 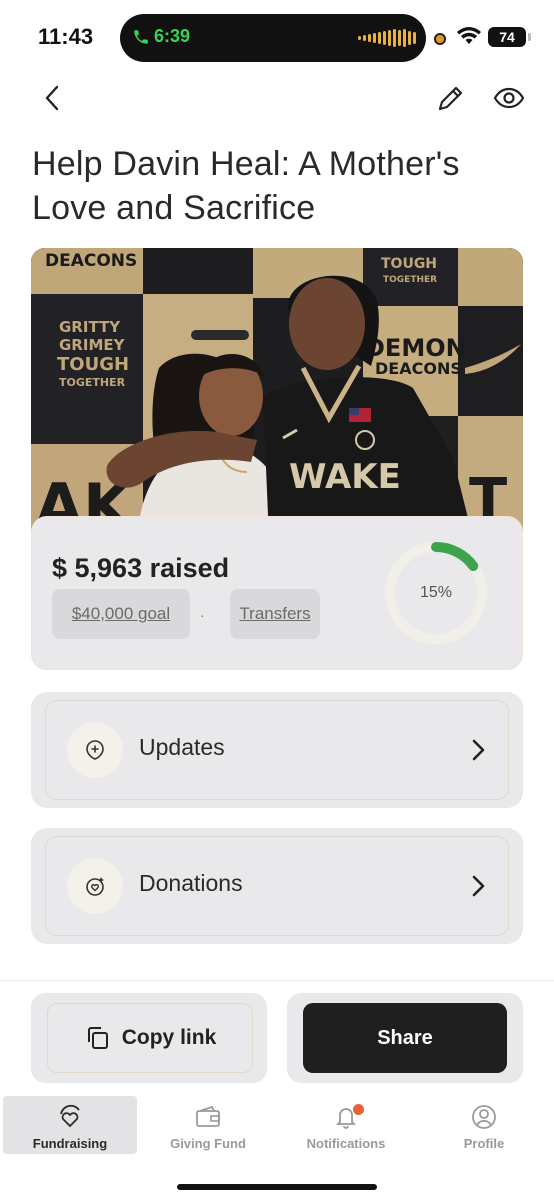 I want to click on share-button: Share, so click(x=405, y=1038).